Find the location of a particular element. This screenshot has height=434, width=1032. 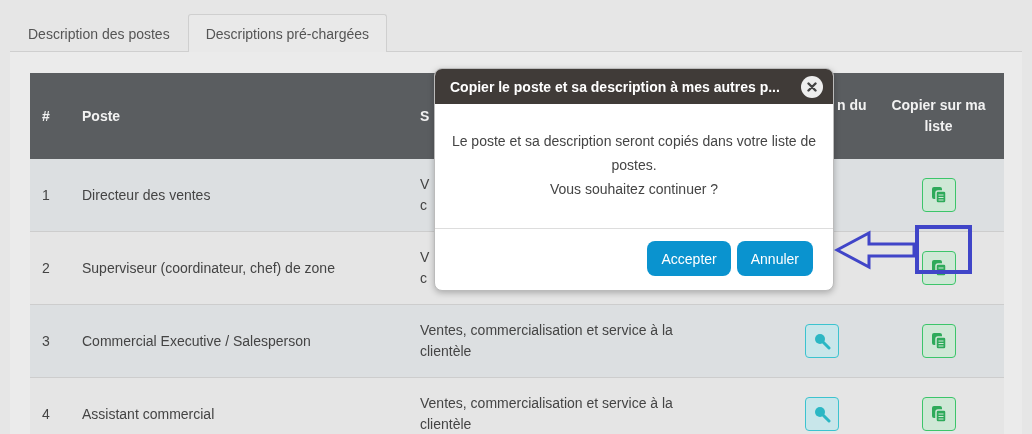

job-title: Superviseur (coordinateur, chef) de zone is located at coordinates (208, 268).